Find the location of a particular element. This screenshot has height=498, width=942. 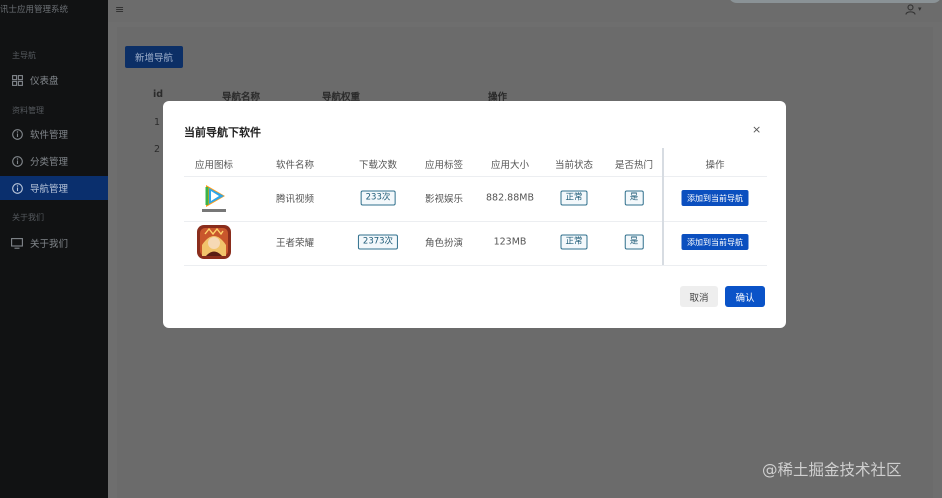

downloads-badge: 2373次 is located at coordinates (378, 242).